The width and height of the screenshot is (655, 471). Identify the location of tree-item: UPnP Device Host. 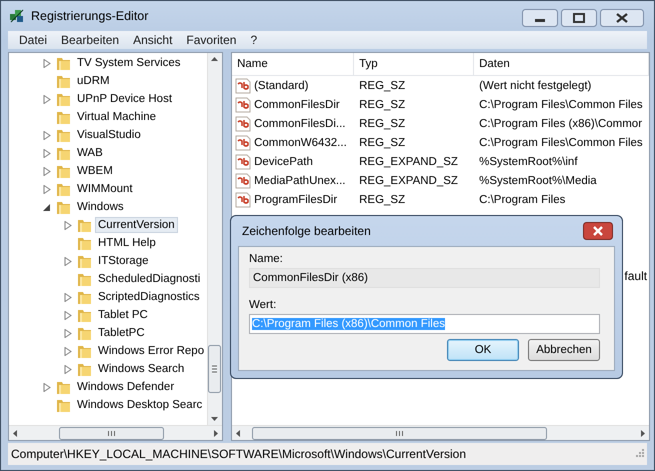
(125, 99).